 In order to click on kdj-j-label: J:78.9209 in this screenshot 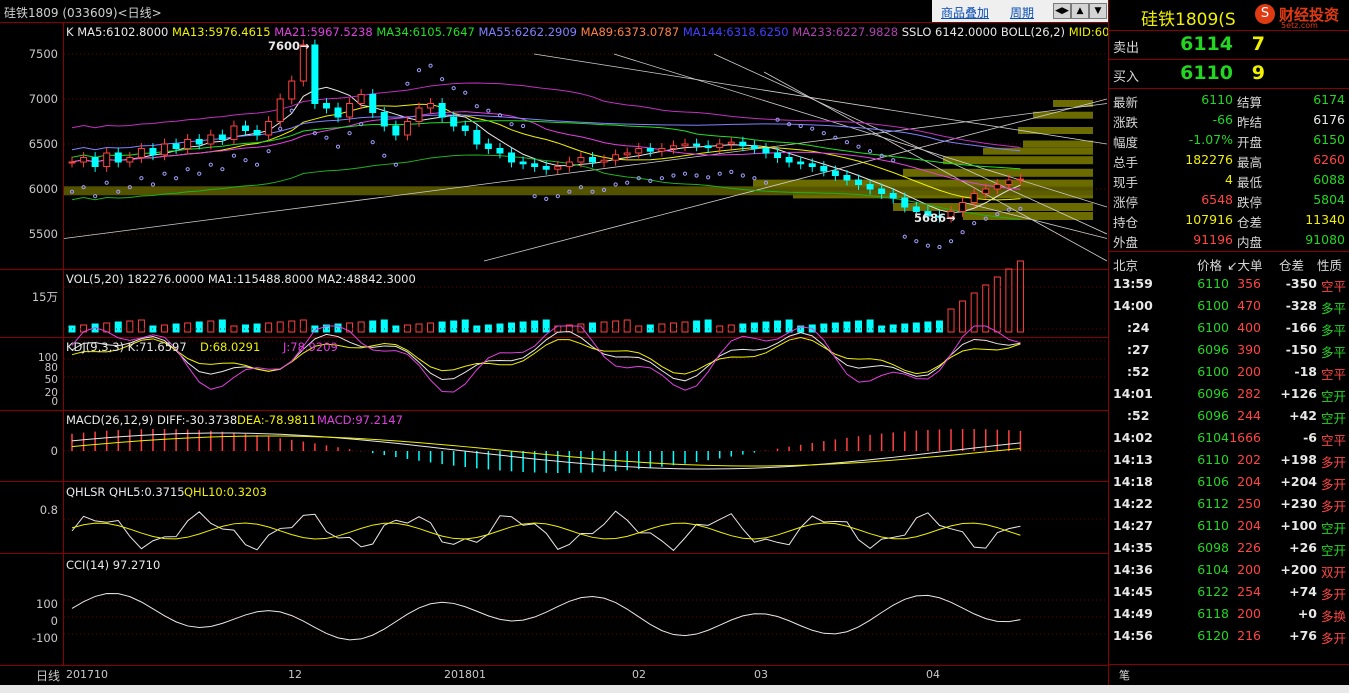, I will do `click(310, 347)`.